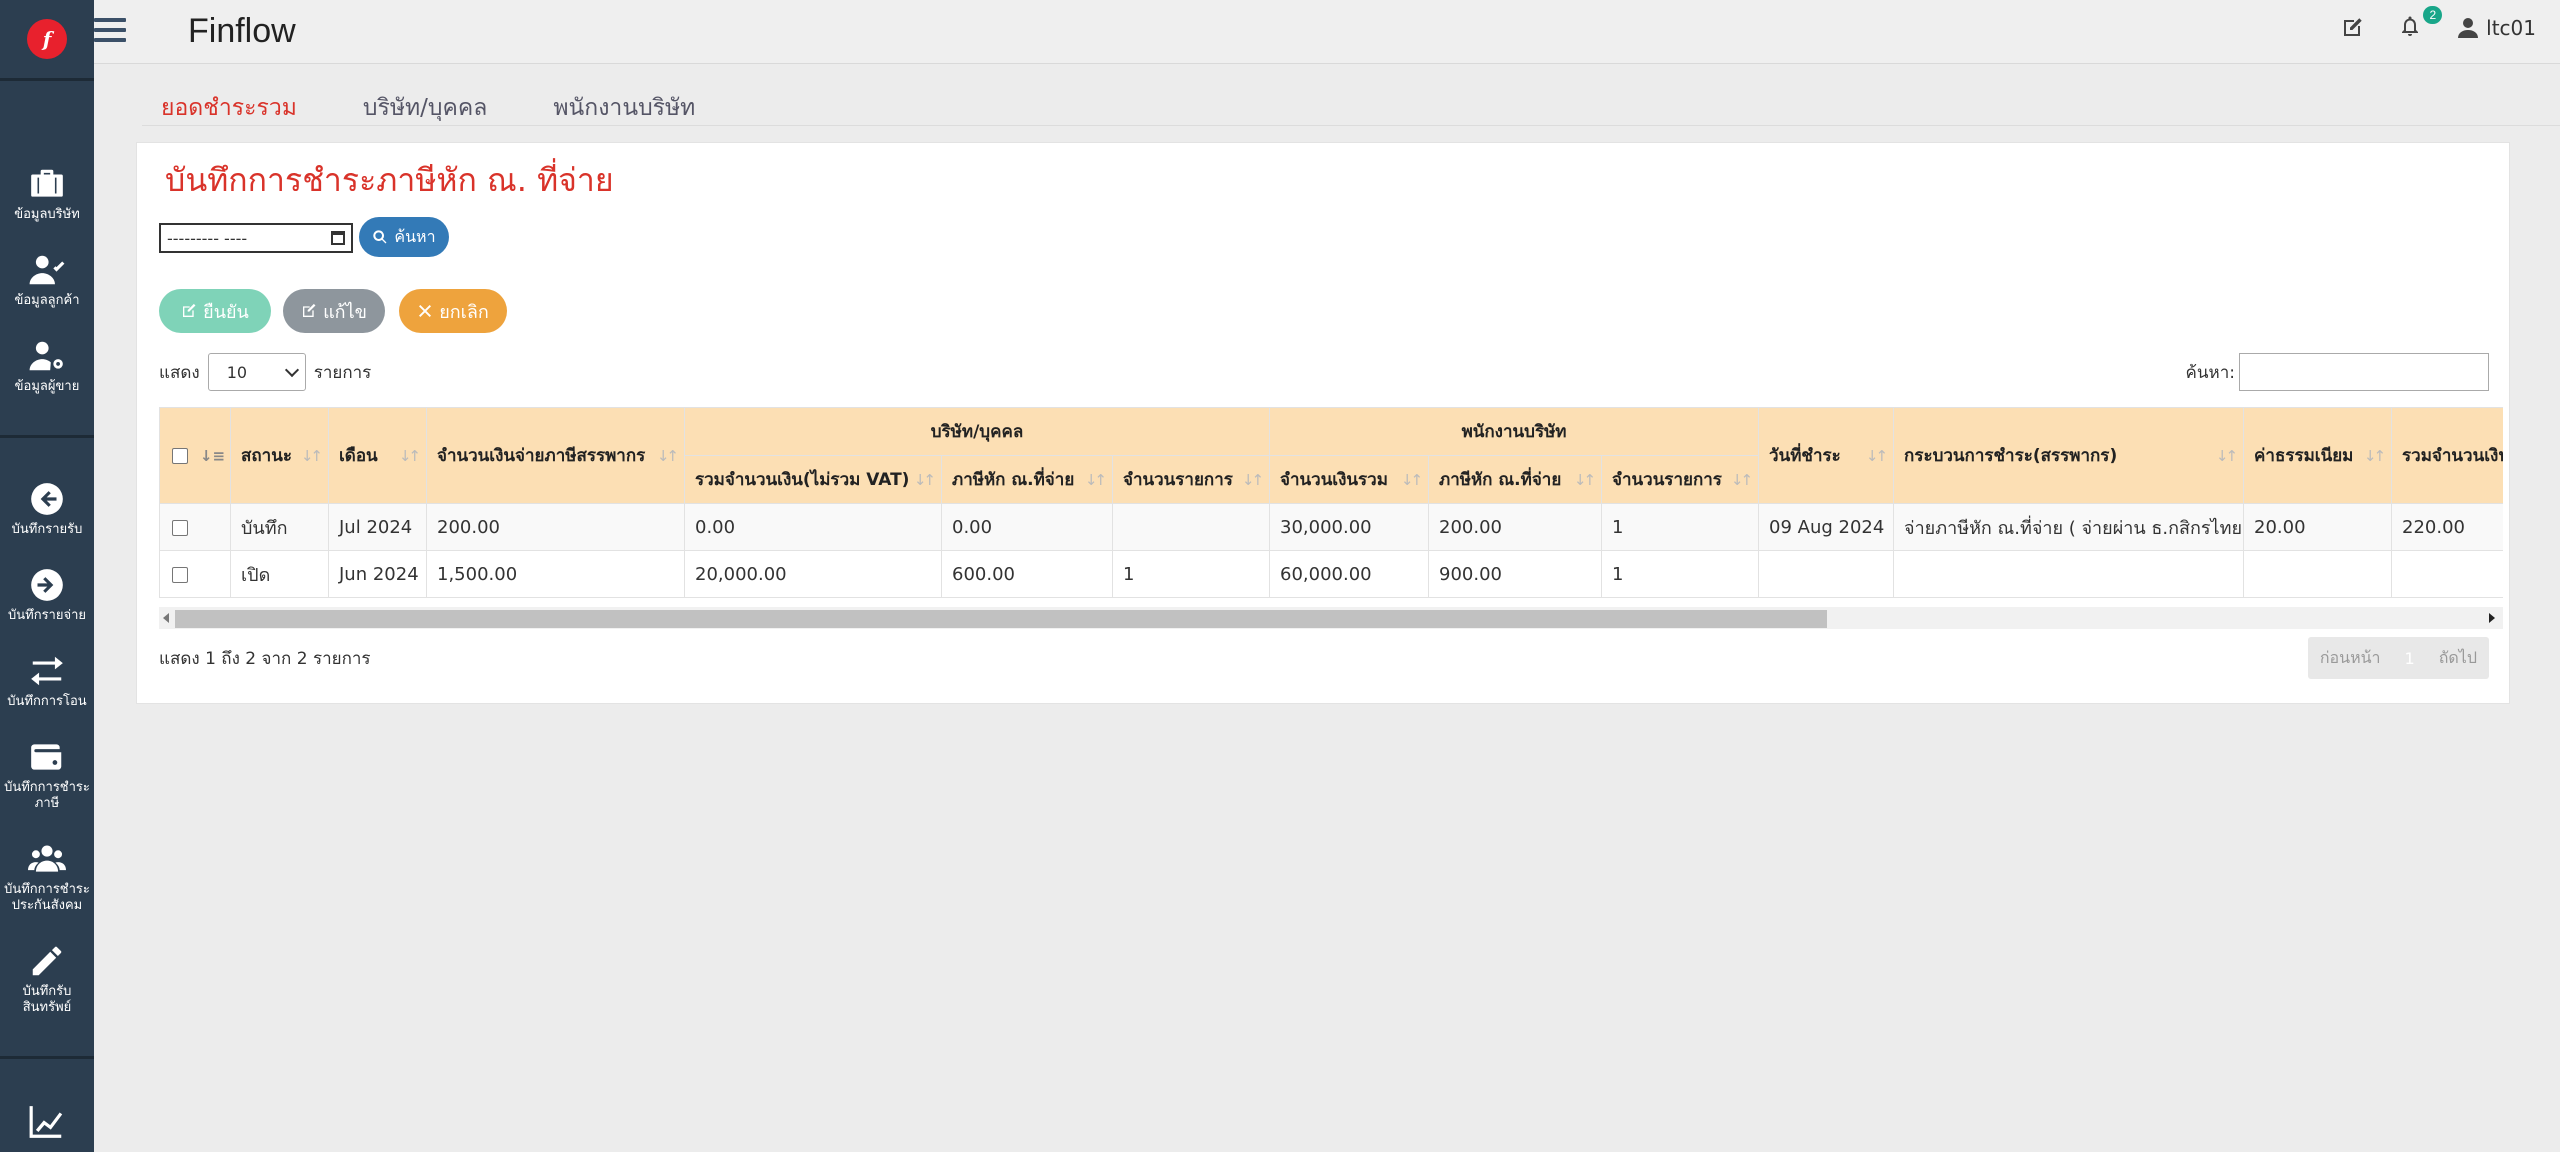 The width and height of the screenshot is (2560, 1152). Describe the element at coordinates (47, 961) in the screenshot. I see `pencil-icon` at that location.